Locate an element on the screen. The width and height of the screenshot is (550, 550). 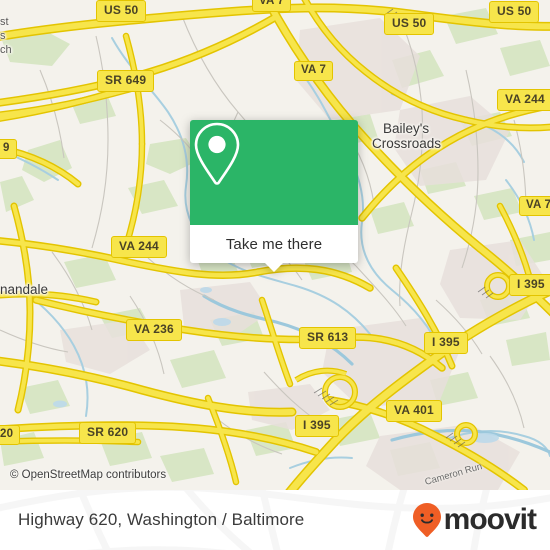
osm-attribution: © OpenStreetMap contributors is located at coordinates (88, 475).